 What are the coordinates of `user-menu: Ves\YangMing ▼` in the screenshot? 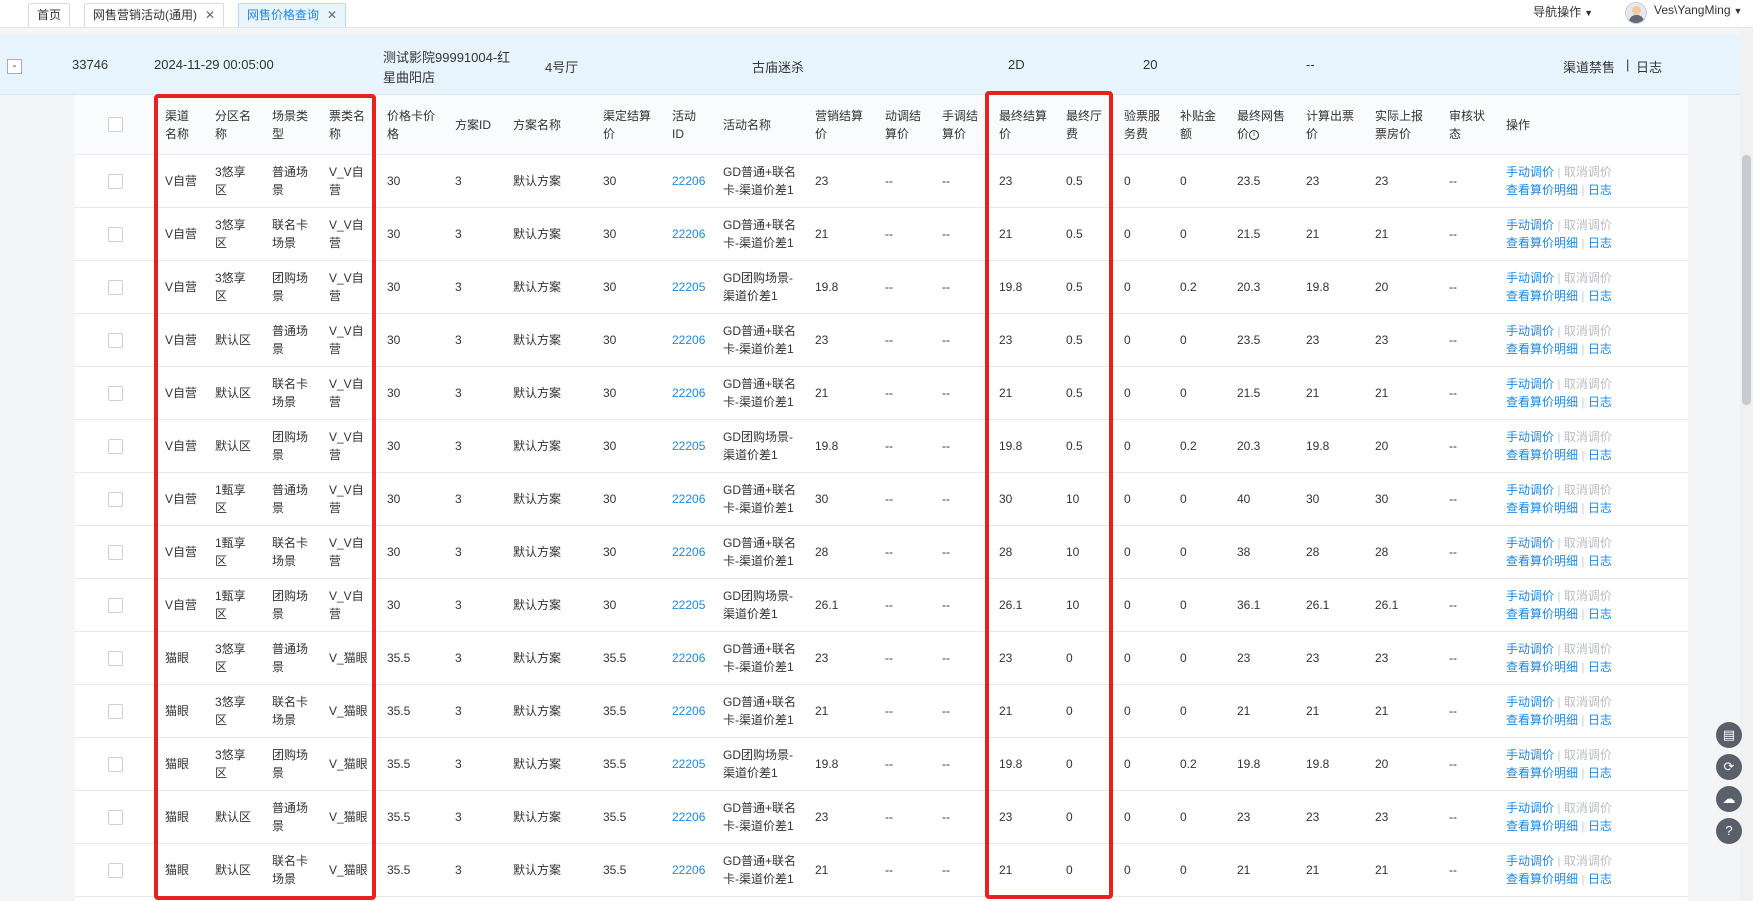 It's located at (1698, 10).